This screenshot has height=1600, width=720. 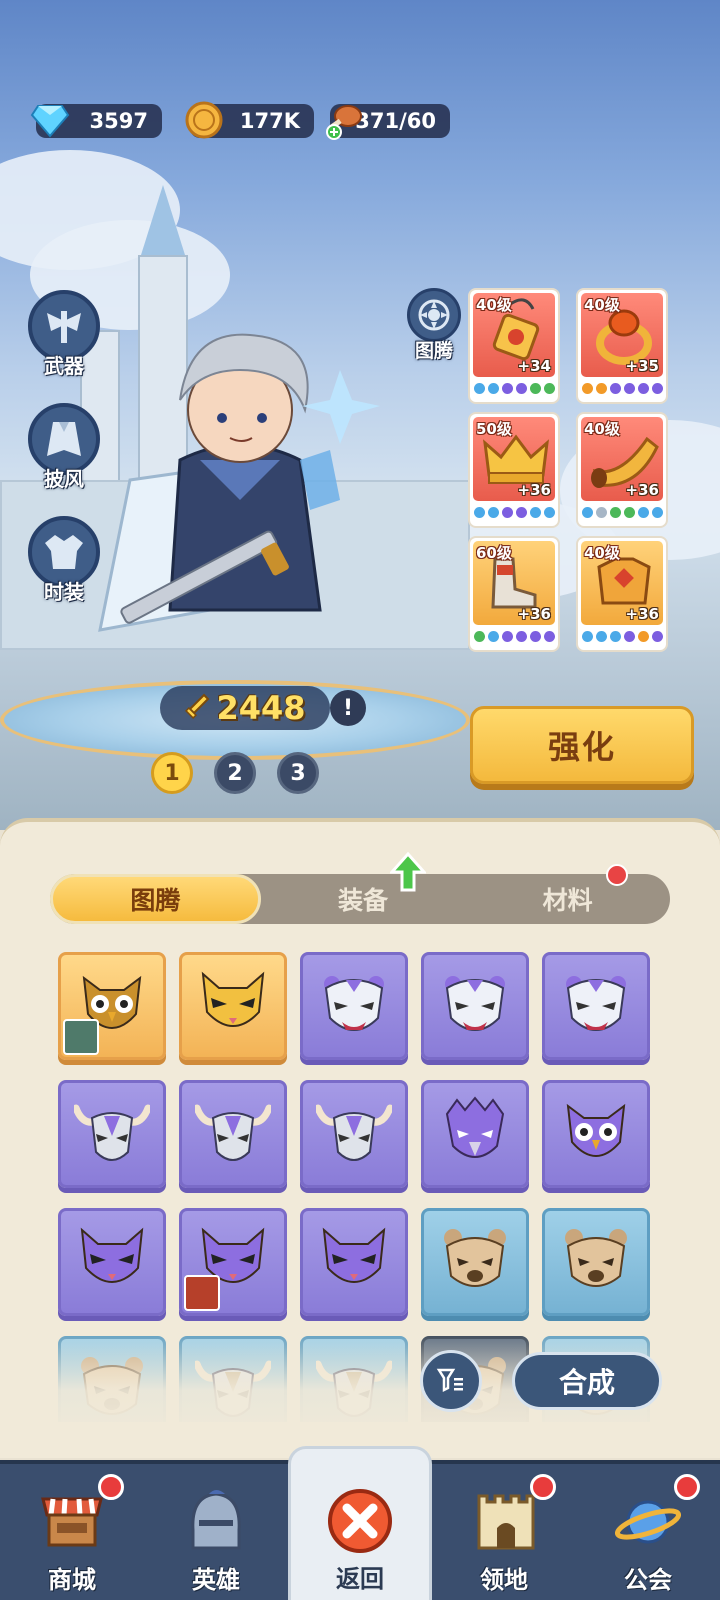 I want to click on nav-hero: 英雄, so click(x=216, y=1532).